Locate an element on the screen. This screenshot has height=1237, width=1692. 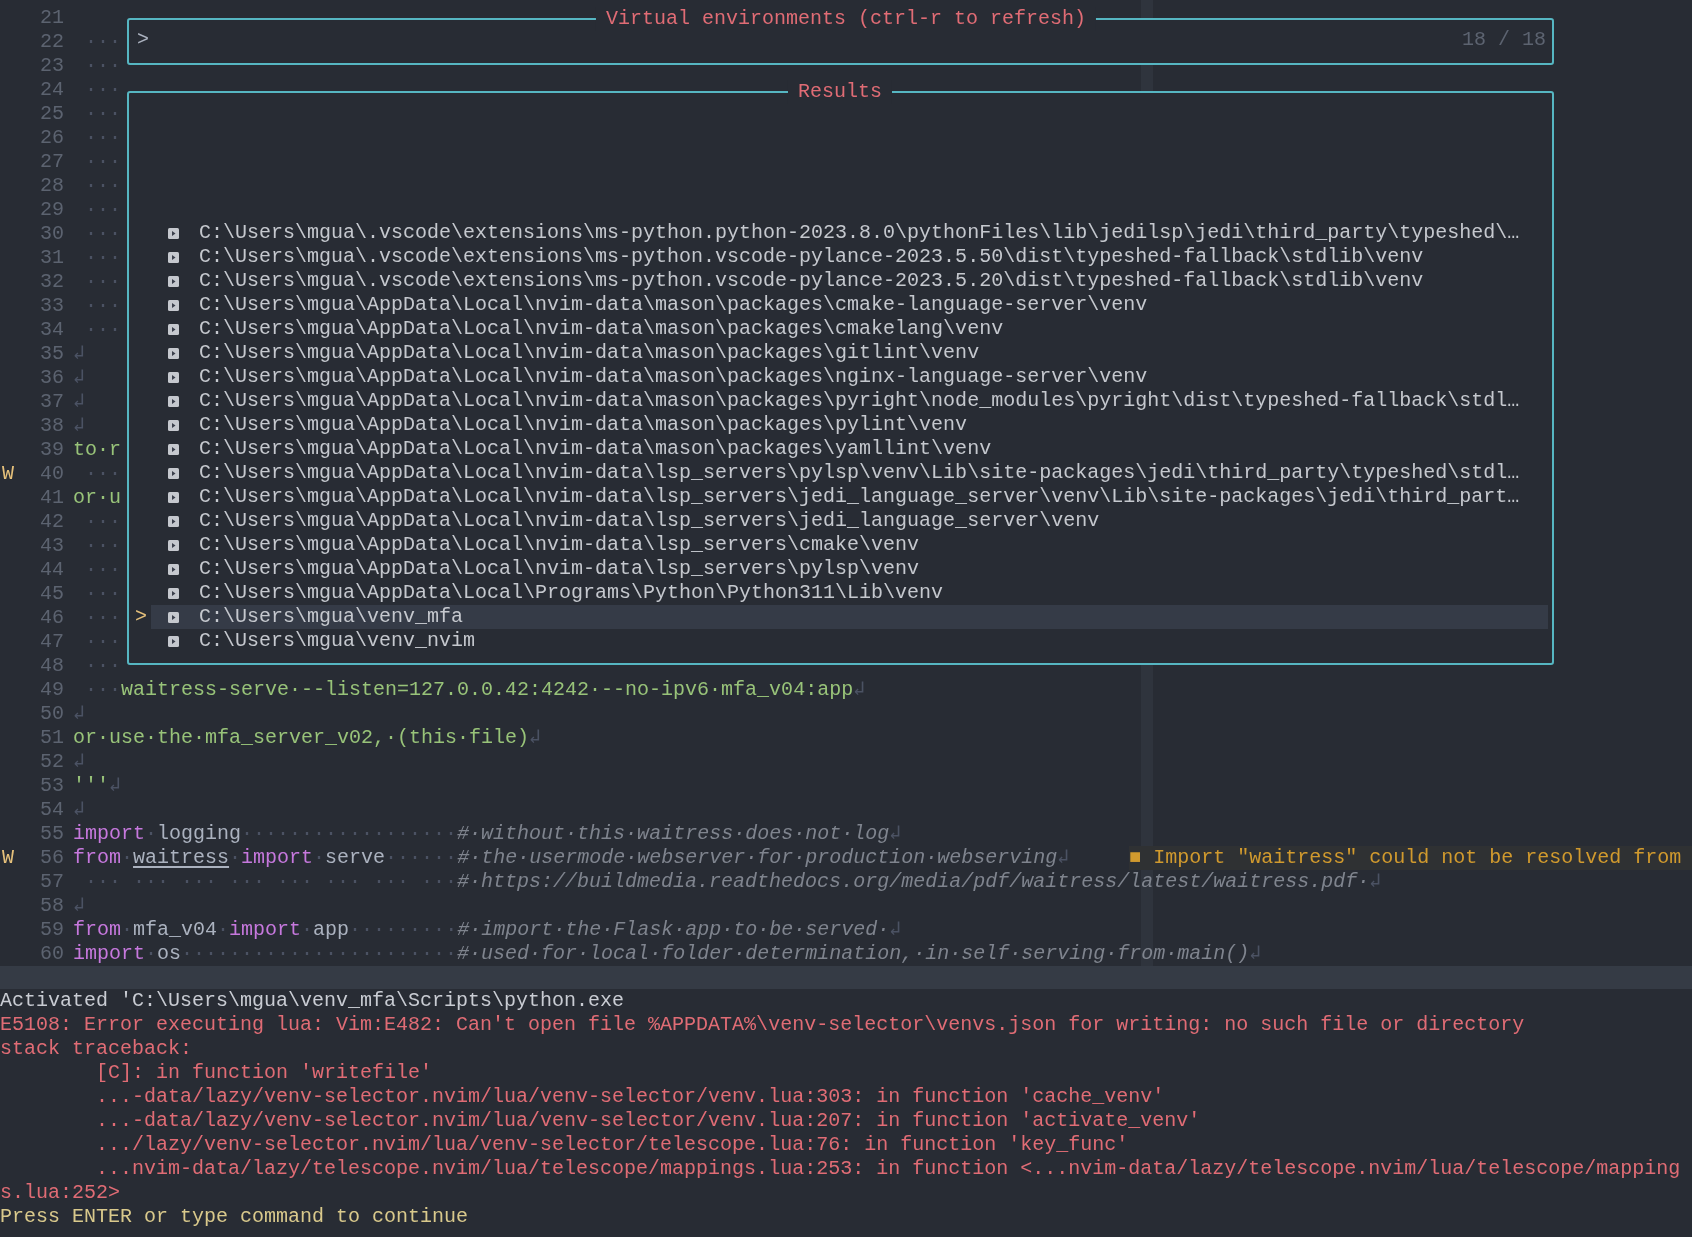
error-message: stack traceback: is located at coordinates (96, 1048).